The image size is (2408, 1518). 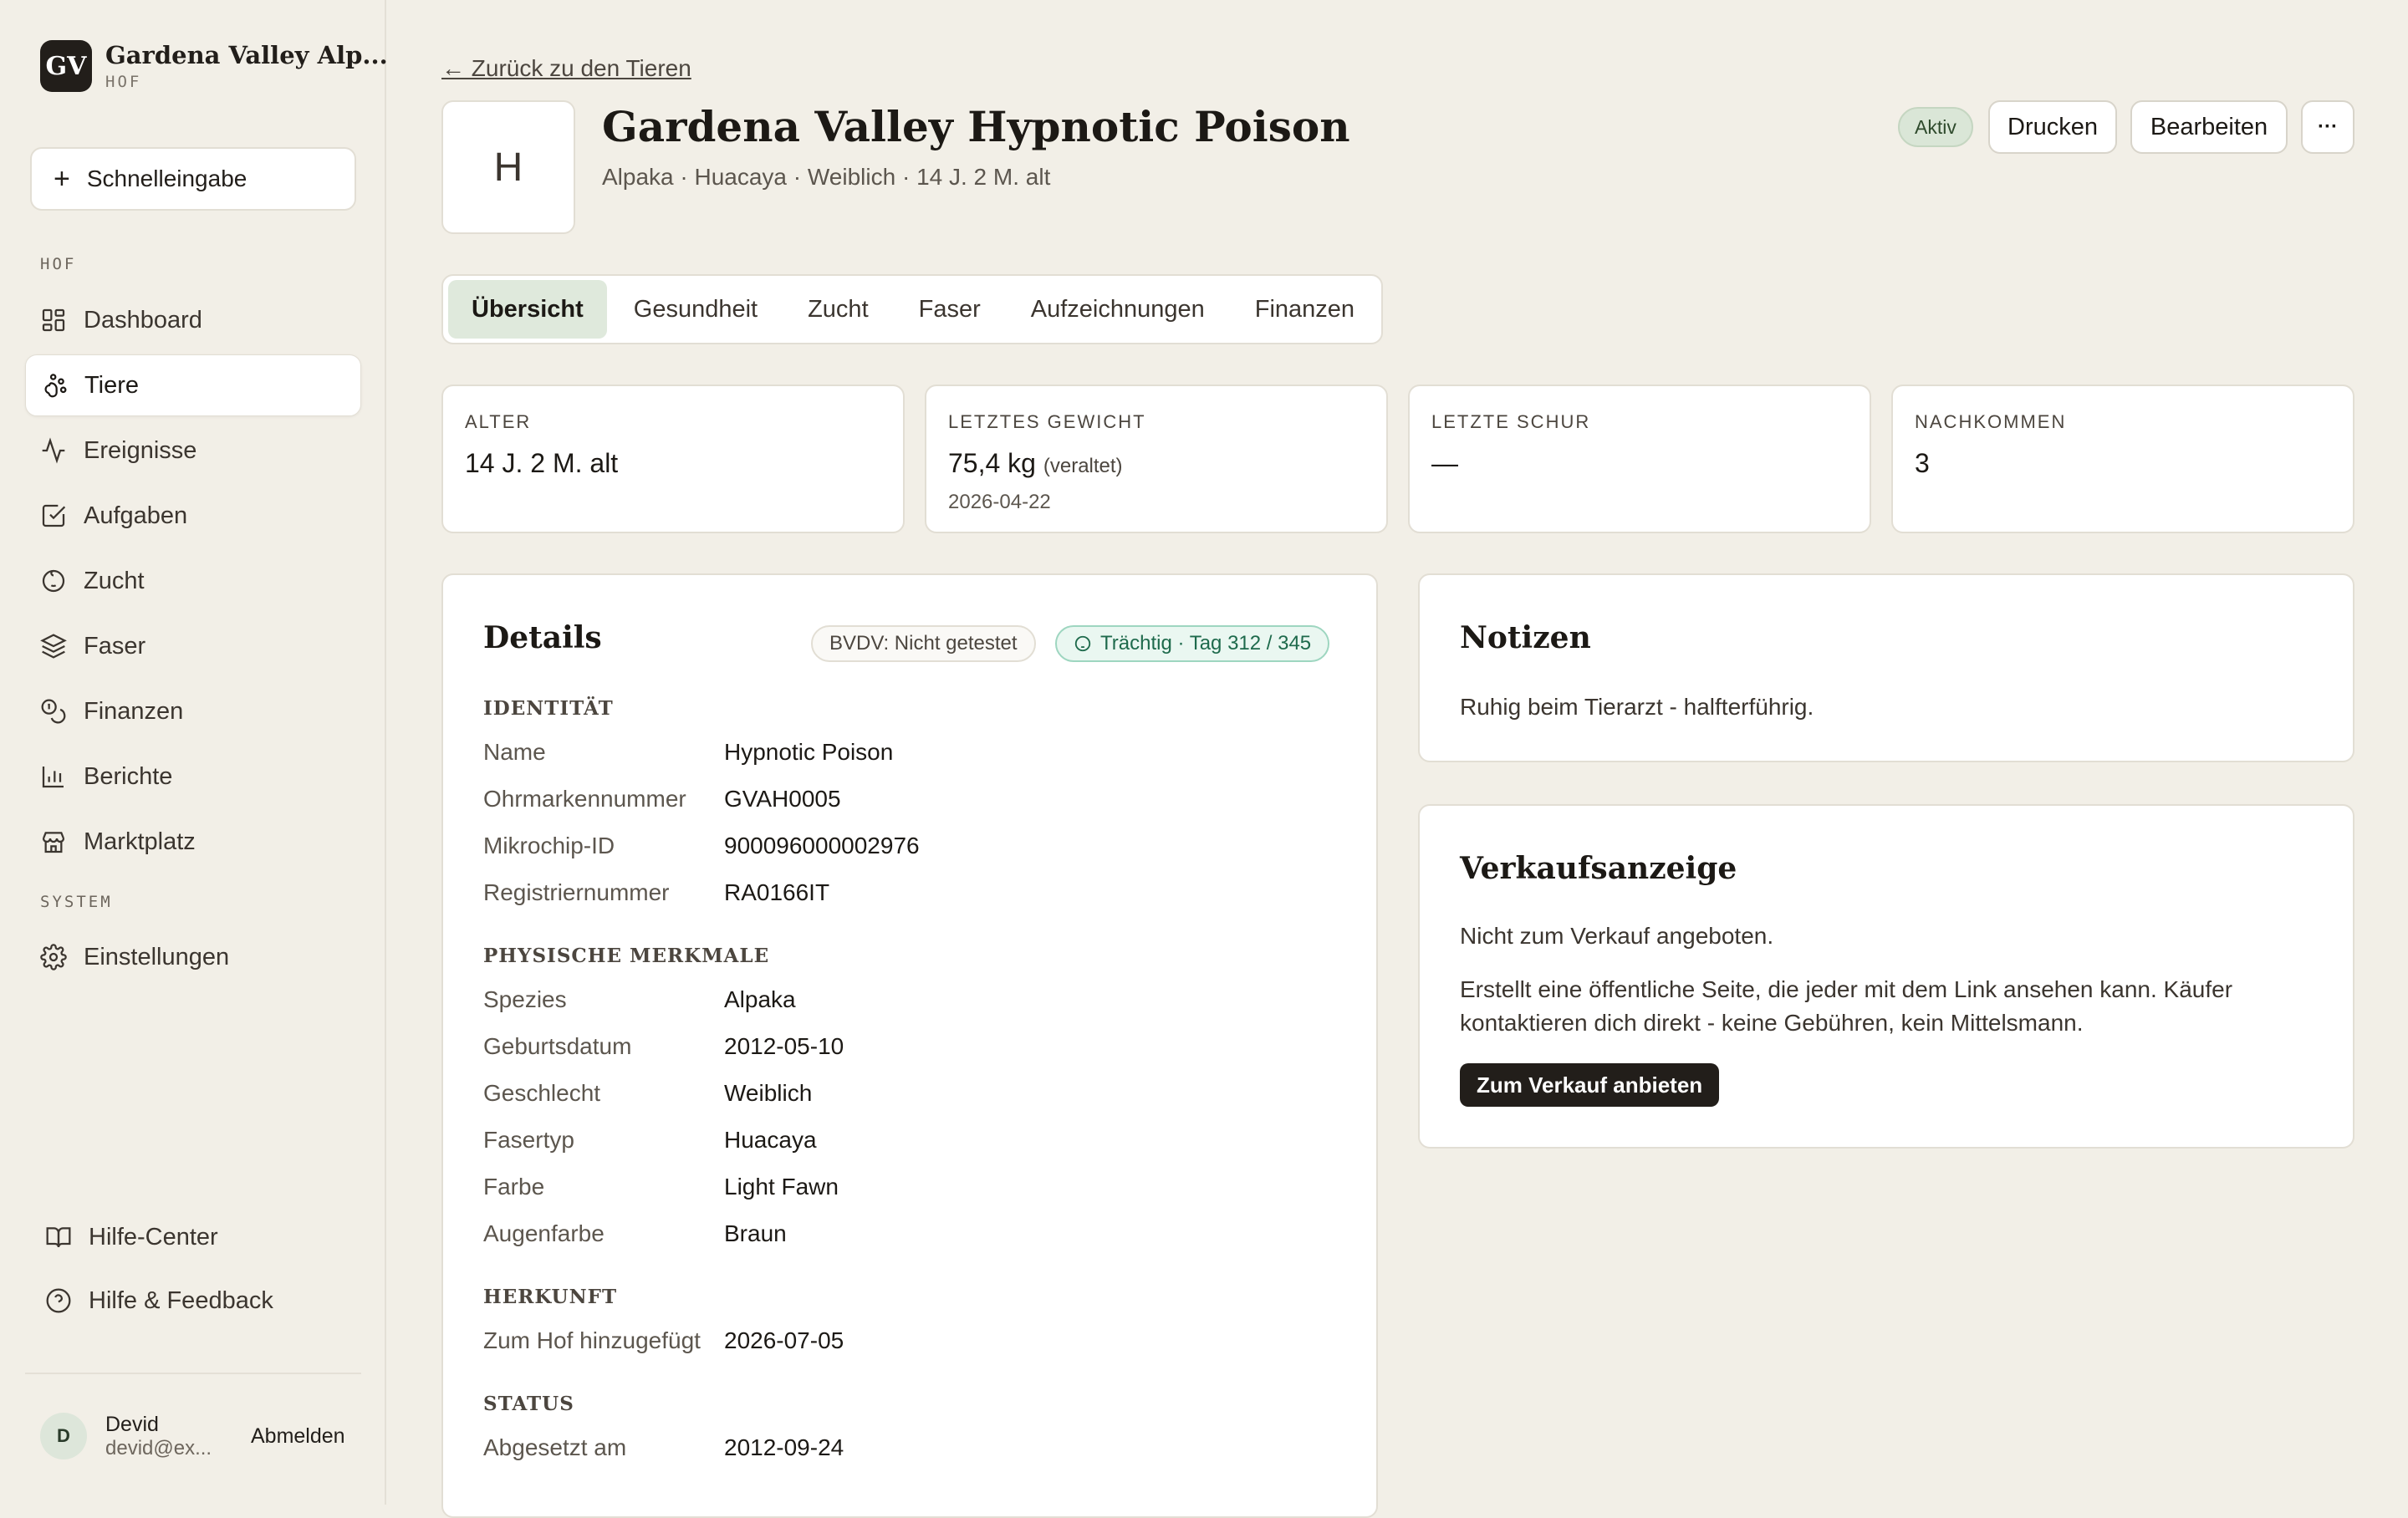 What do you see at coordinates (650, 1140) in the screenshot?
I see `detail-row: Fasertyp Huacaya` at bounding box center [650, 1140].